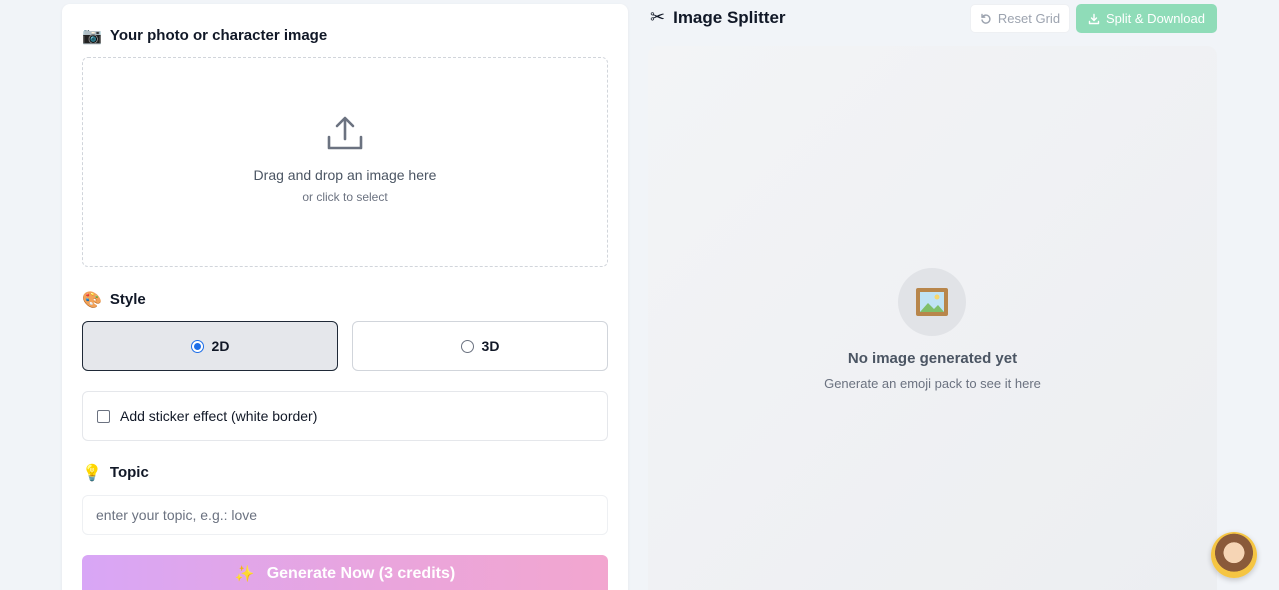  I want to click on lightbulb-icon: 💡, so click(92, 472).